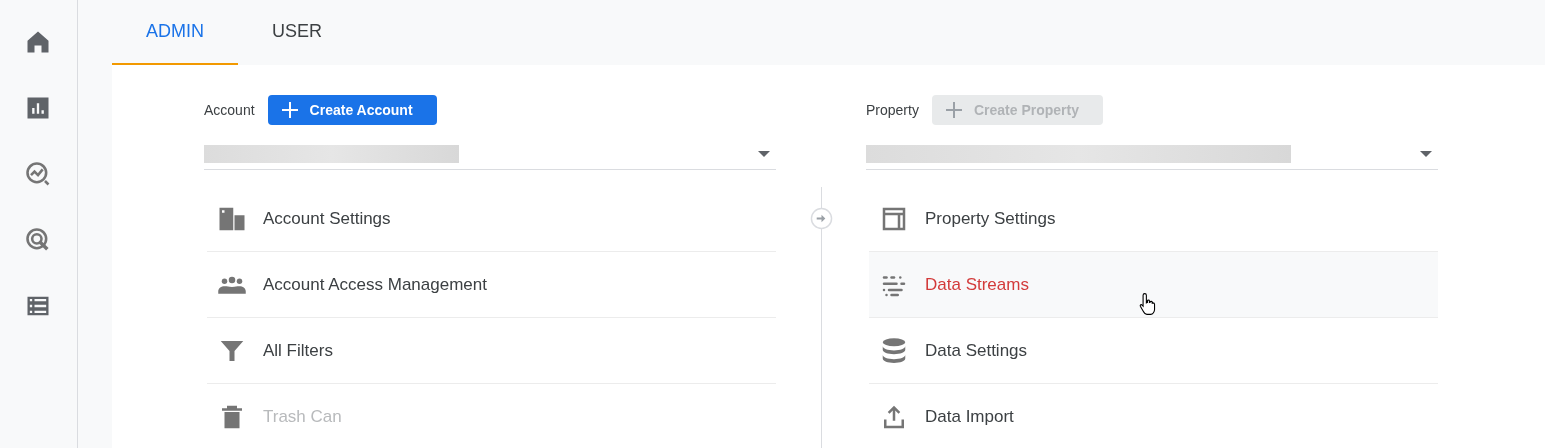 The image size is (1545, 448). Describe the element at coordinates (352, 110) in the screenshot. I see `create-button: Create Account` at that location.